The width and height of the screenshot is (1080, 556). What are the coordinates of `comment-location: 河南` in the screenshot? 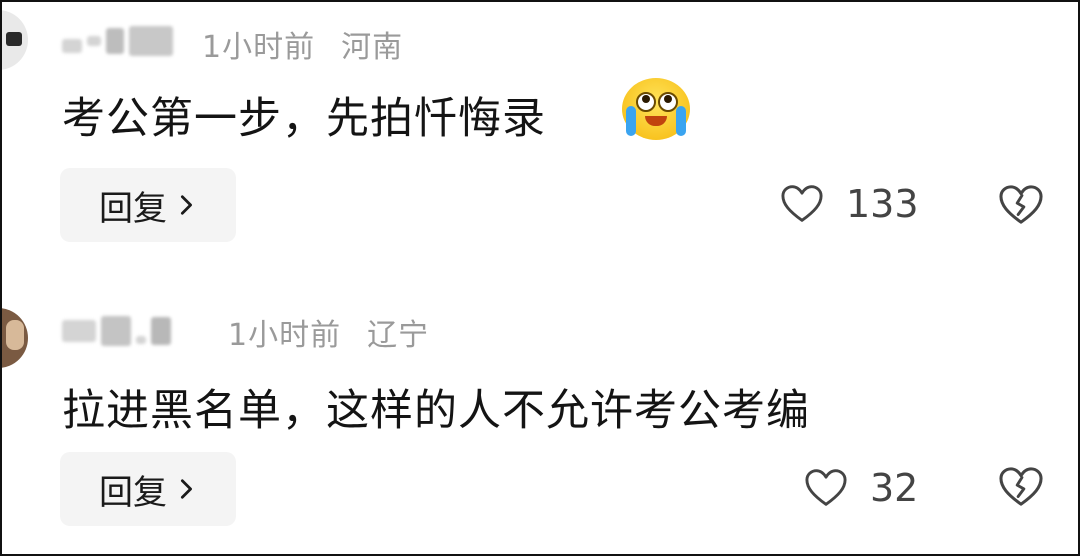 It's located at (372, 47).